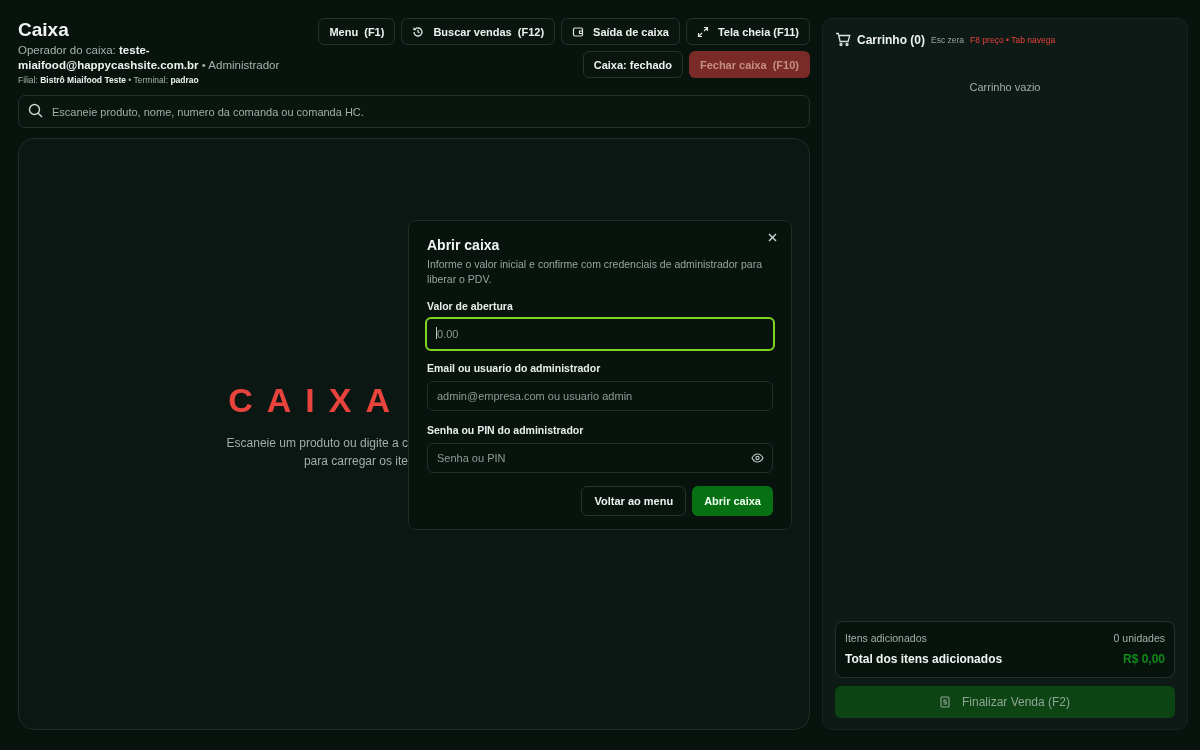  I want to click on operator-info: Operador do caixa: teste-miaifood@happycashsite.com.br • Administrador, so click(149, 58).